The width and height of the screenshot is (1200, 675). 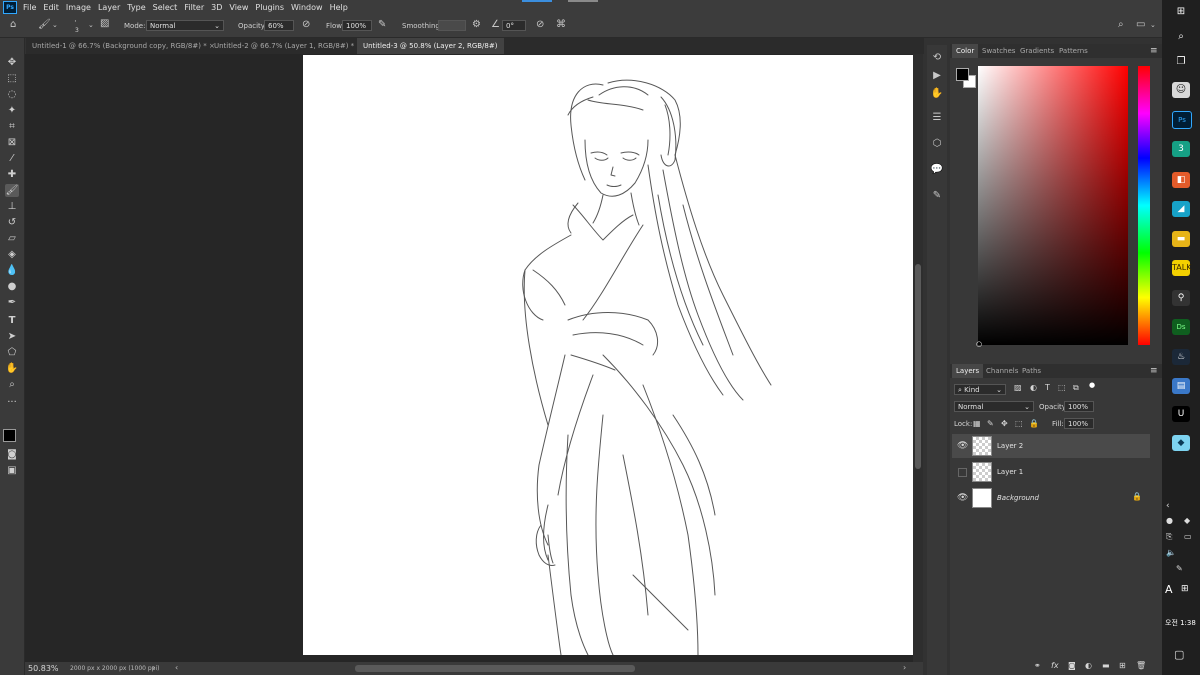 I want to click on ime-indicator: A, so click(x=1169, y=589).